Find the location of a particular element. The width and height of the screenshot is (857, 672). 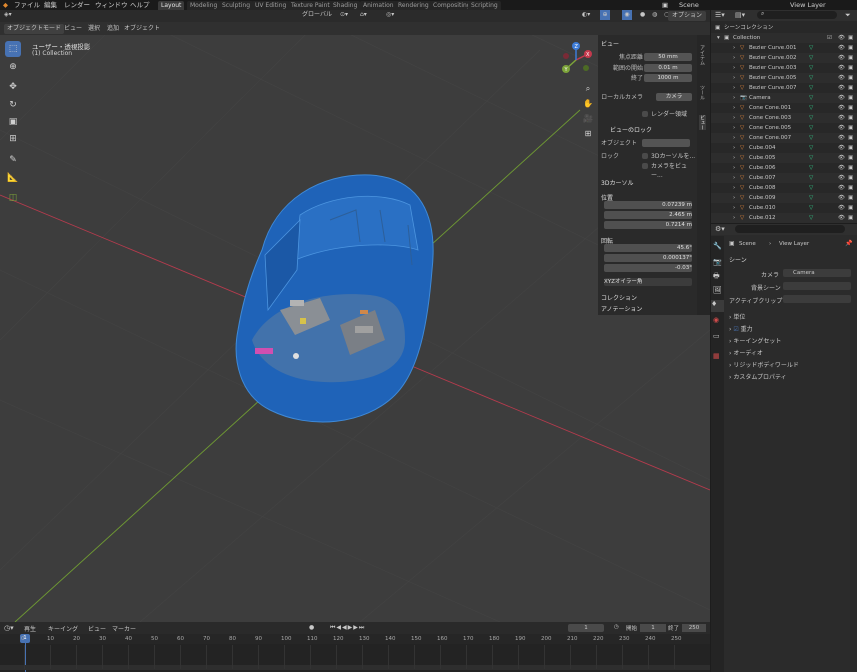

scene-tab-icon: ♦ is located at coordinates (717, 306).